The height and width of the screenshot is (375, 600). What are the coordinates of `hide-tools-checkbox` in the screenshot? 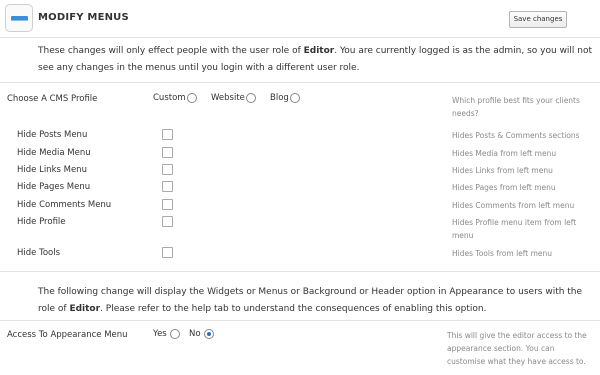 It's located at (167, 252).